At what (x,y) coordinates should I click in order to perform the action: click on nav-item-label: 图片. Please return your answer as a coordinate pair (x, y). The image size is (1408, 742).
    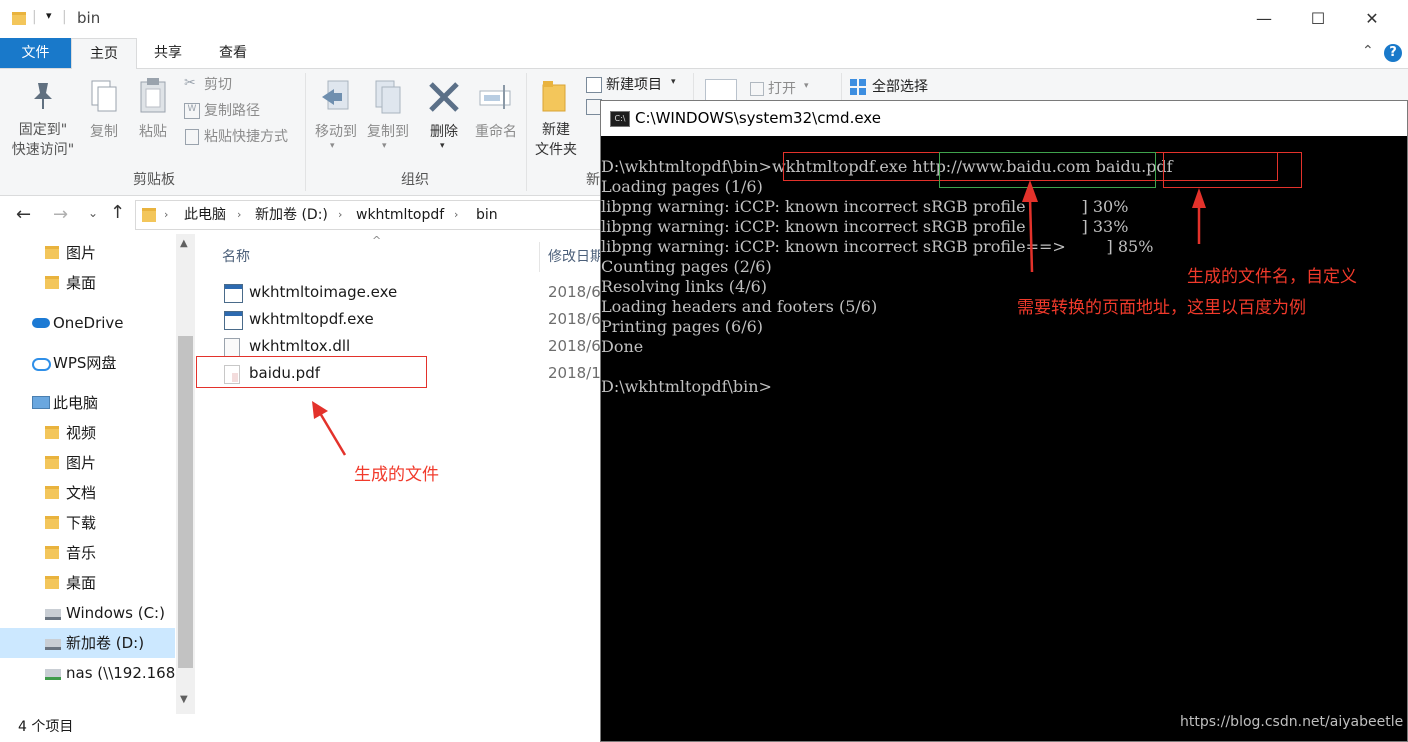
    Looking at the image, I should click on (81, 253).